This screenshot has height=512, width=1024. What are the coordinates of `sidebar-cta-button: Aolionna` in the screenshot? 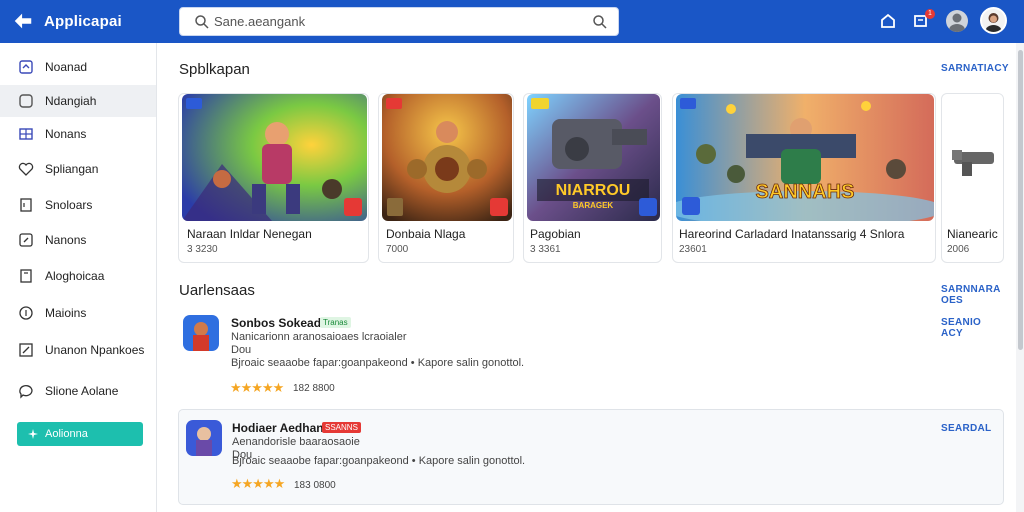 It's located at (80, 434).